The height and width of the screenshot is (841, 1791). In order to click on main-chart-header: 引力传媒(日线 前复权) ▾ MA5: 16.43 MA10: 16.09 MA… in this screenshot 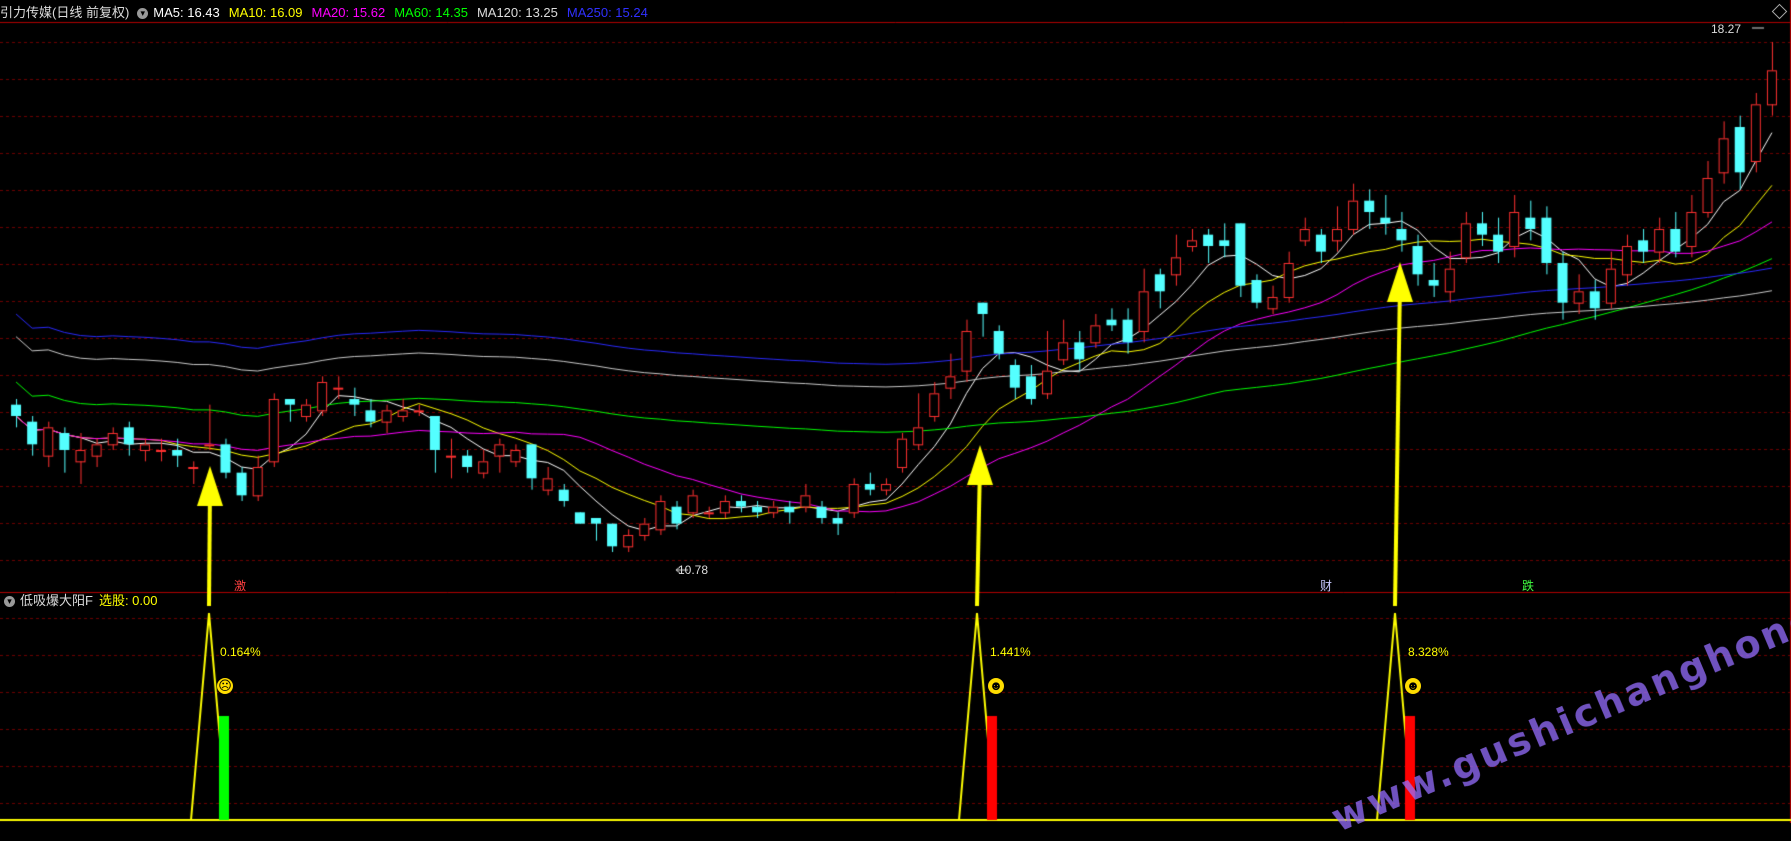, I will do `click(328, 13)`.